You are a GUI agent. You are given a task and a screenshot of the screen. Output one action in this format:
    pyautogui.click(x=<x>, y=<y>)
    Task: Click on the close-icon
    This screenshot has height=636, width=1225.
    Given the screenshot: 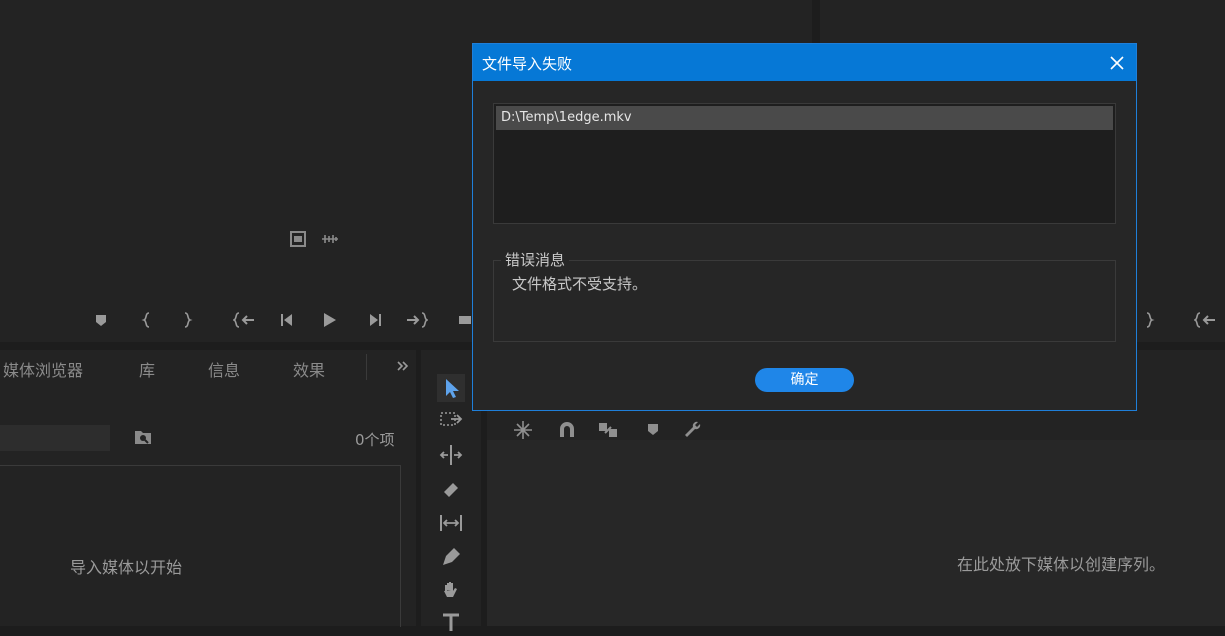 What is the action you would take?
    pyautogui.click(x=1117, y=63)
    